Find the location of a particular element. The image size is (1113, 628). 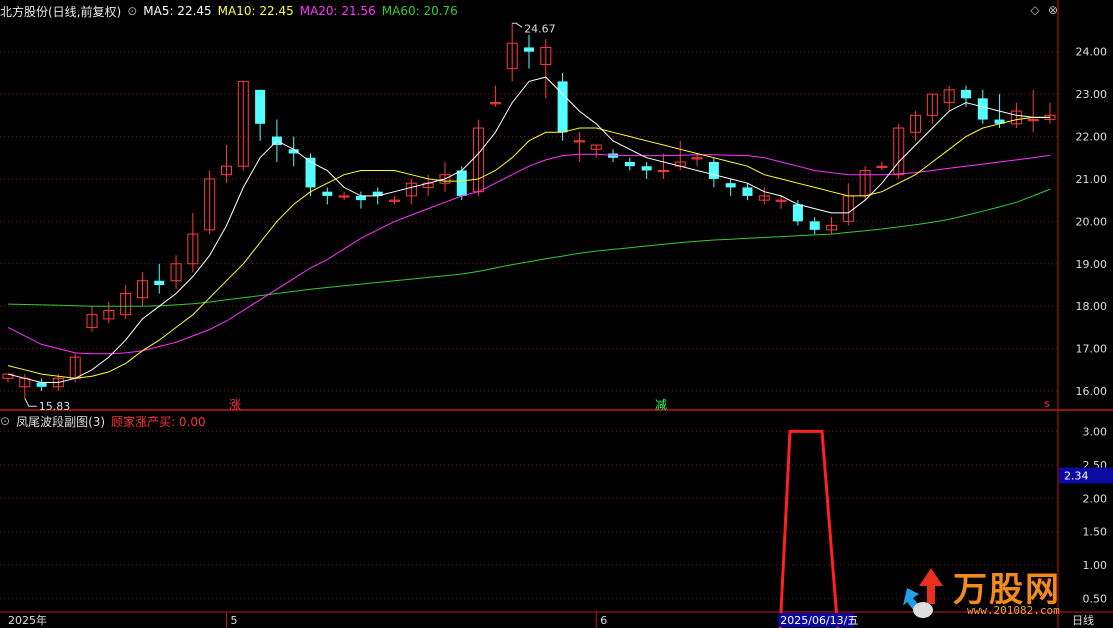

sub-toggle-icon: ⊙ is located at coordinates (5, 421).